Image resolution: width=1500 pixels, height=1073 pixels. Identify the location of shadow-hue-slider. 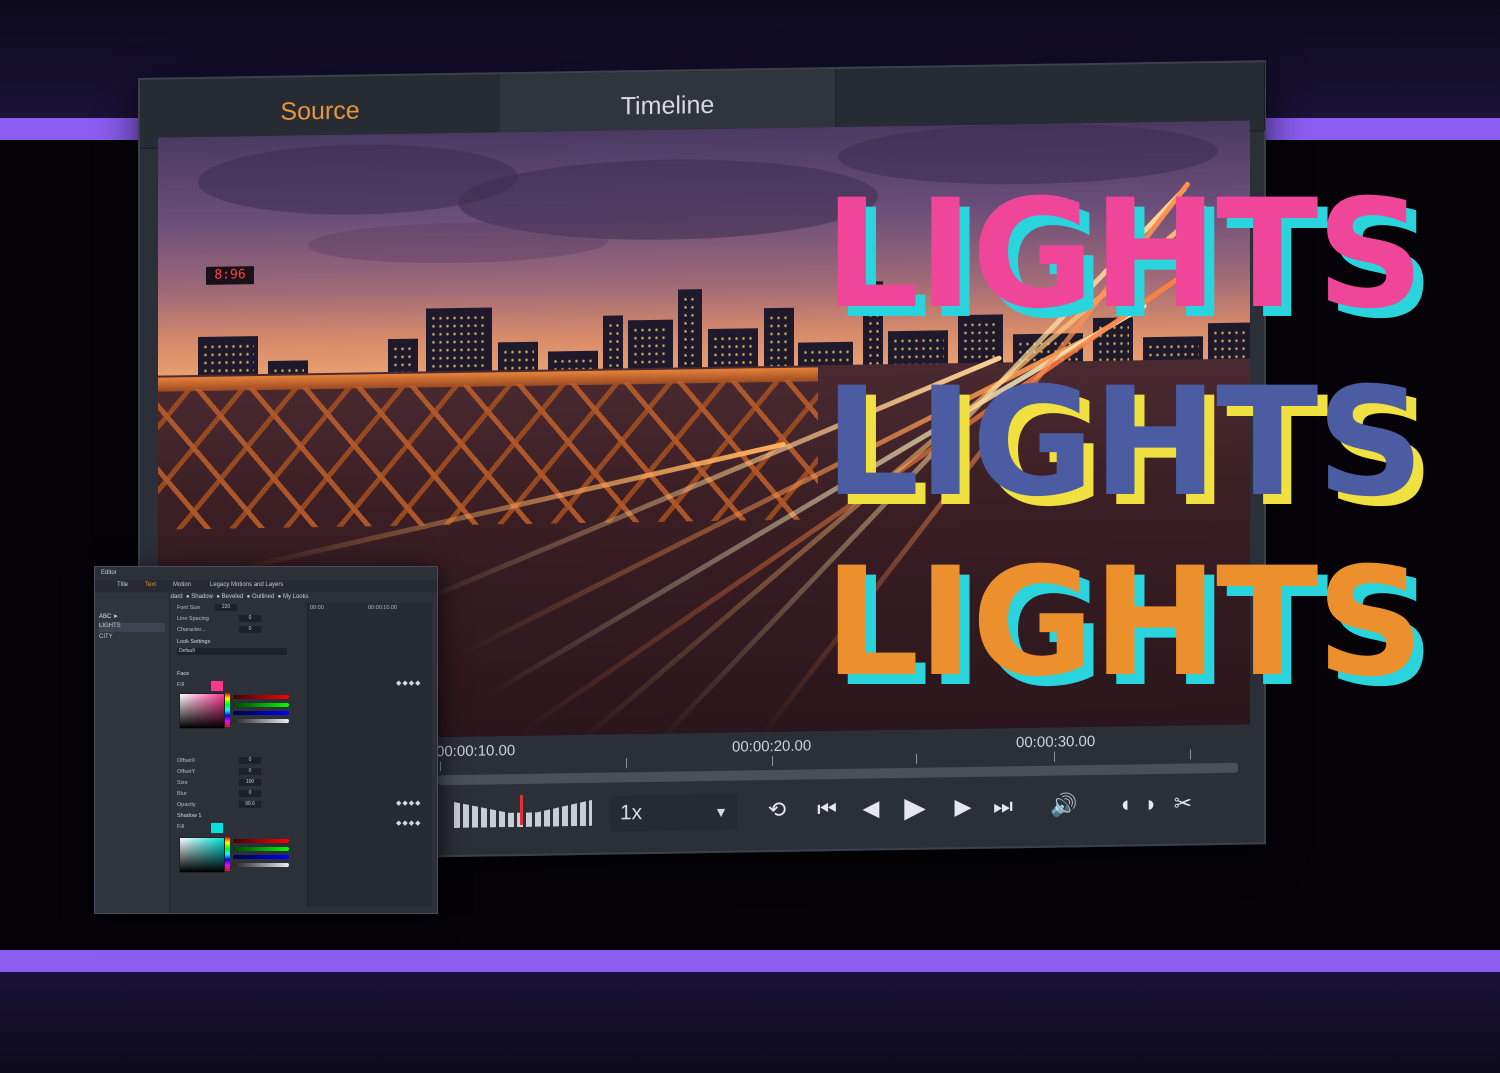
(227, 854).